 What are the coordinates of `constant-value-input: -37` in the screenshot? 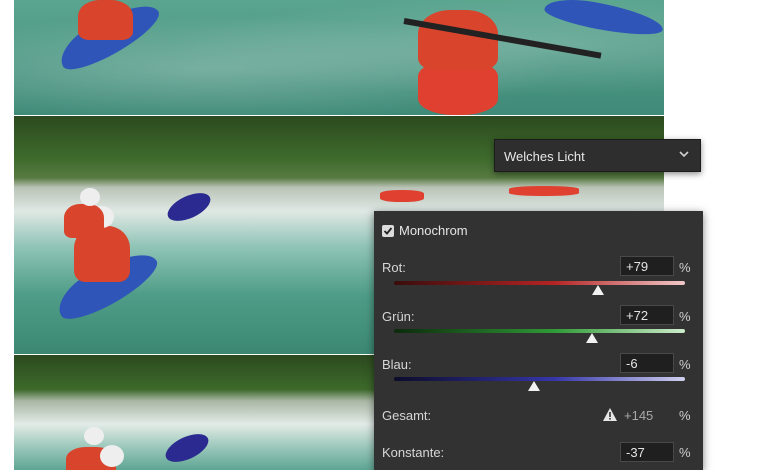 It's located at (647, 452).